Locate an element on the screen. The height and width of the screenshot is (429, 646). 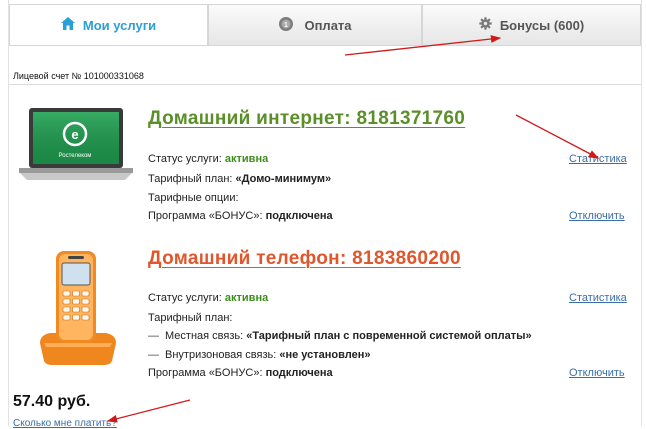
tab-payment: 1 Оплата is located at coordinates (315, 25).